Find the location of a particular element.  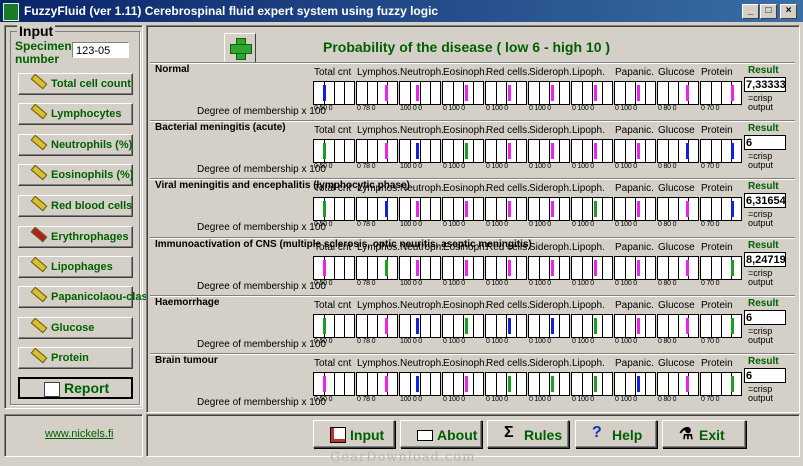

scale-labels: 0 50 0 is located at coordinates (323, 224).